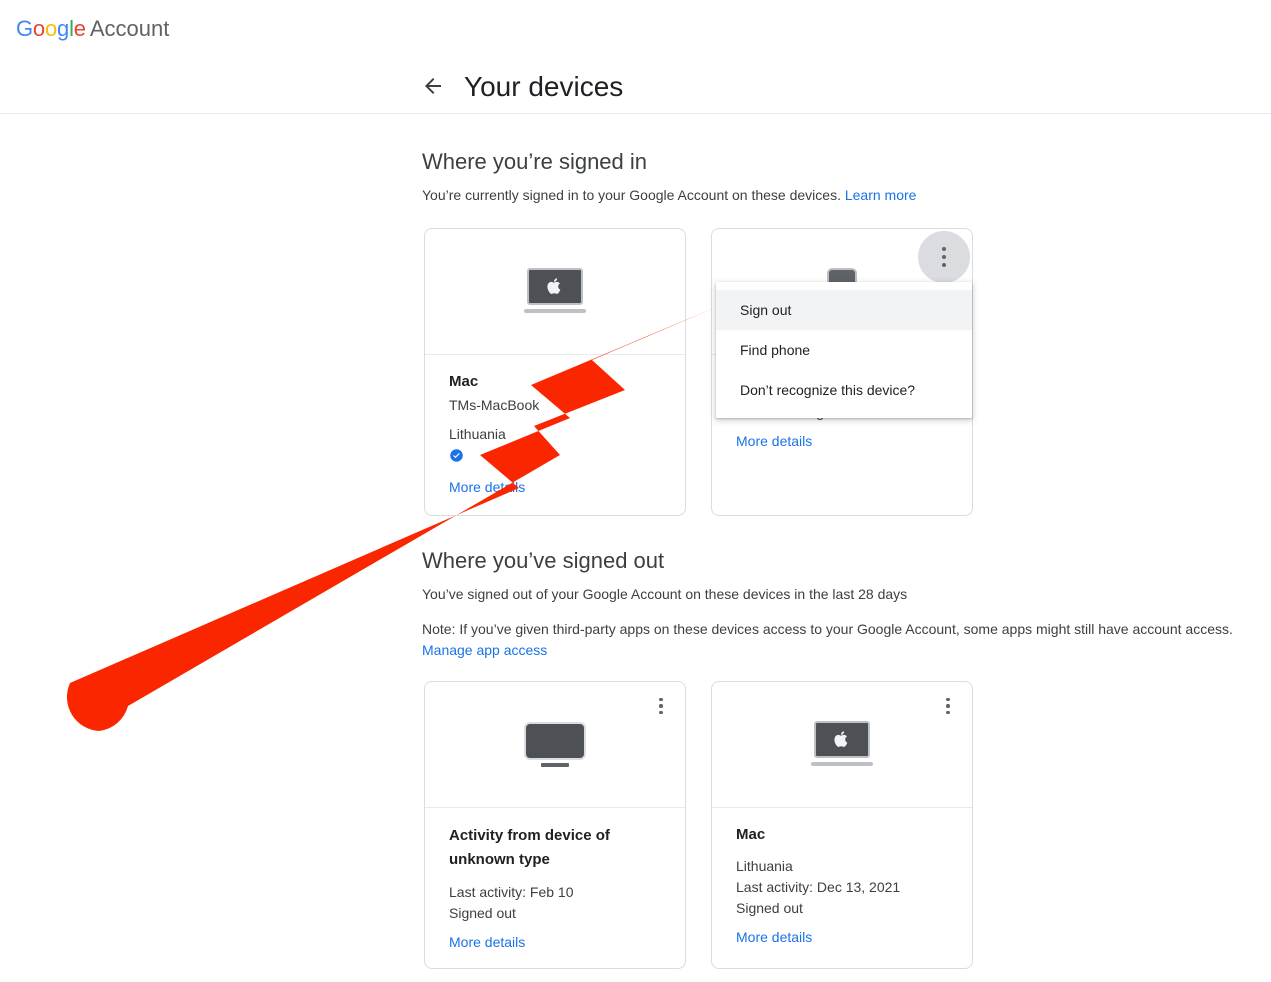  Describe the element at coordinates (511, 892) in the screenshot. I see `device-last-activity: Last activity: Feb 10` at that location.